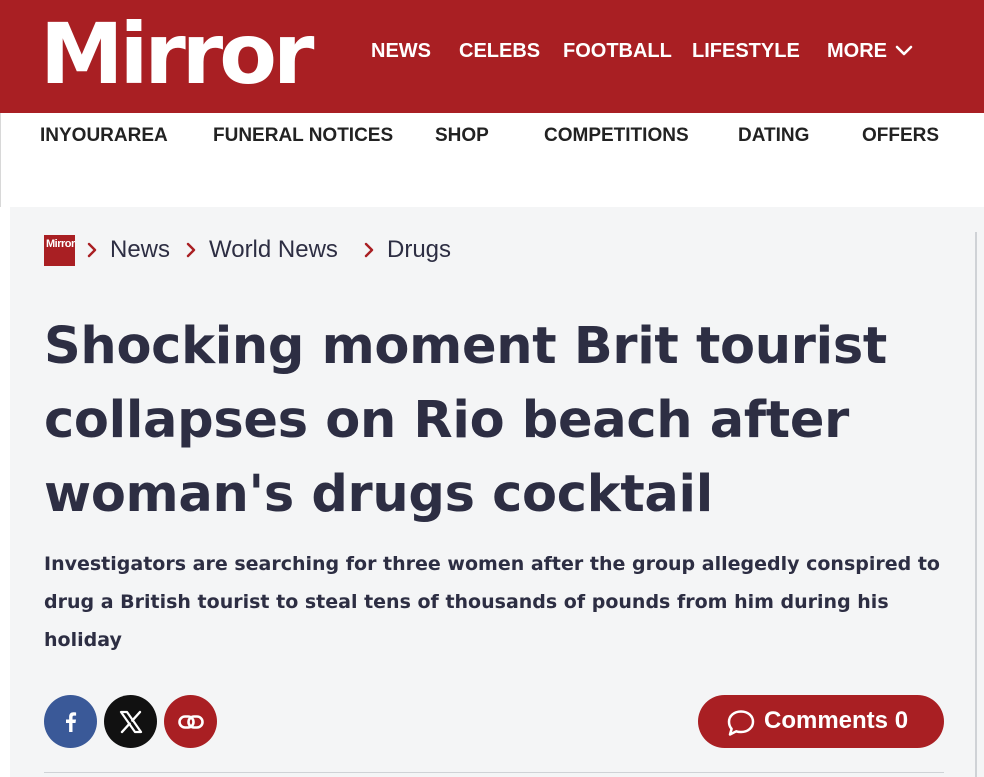  I want to click on divider, so click(494, 772).